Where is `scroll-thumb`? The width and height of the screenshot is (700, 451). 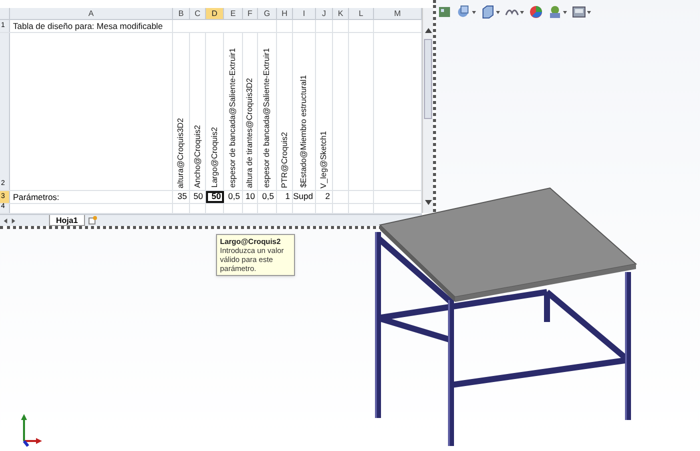
scroll-thumb is located at coordinates (428, 79).